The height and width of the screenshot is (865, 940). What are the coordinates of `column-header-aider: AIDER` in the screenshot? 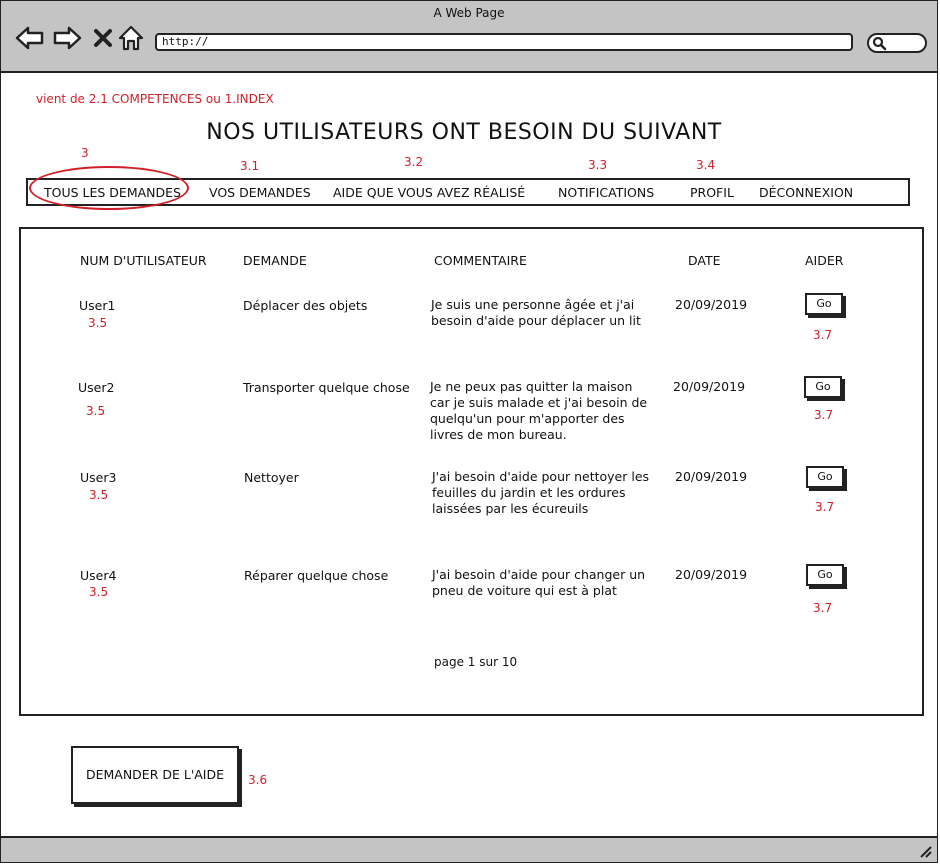 It's located at (824, 260).